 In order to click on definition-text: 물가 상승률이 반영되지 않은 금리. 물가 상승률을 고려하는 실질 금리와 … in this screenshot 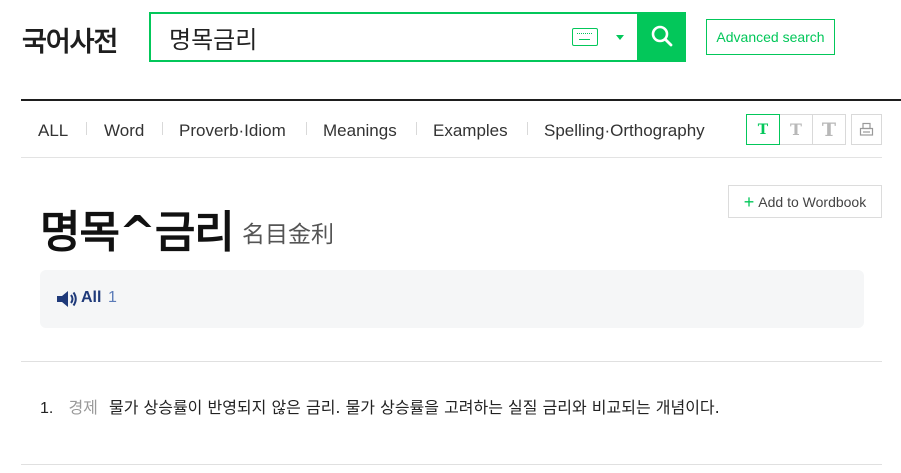, I will do `click(414, 407)`.